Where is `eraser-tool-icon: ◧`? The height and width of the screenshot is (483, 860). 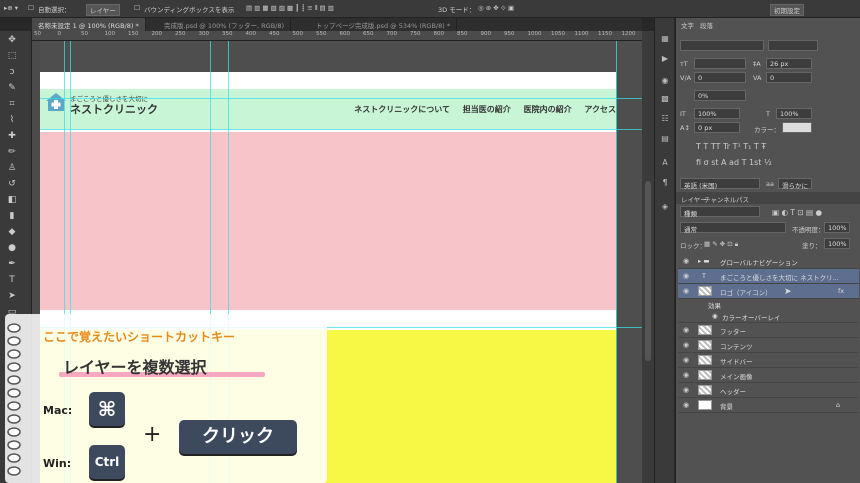
eraser-tool-icon: ◧ is located at coordinates (12, 200).